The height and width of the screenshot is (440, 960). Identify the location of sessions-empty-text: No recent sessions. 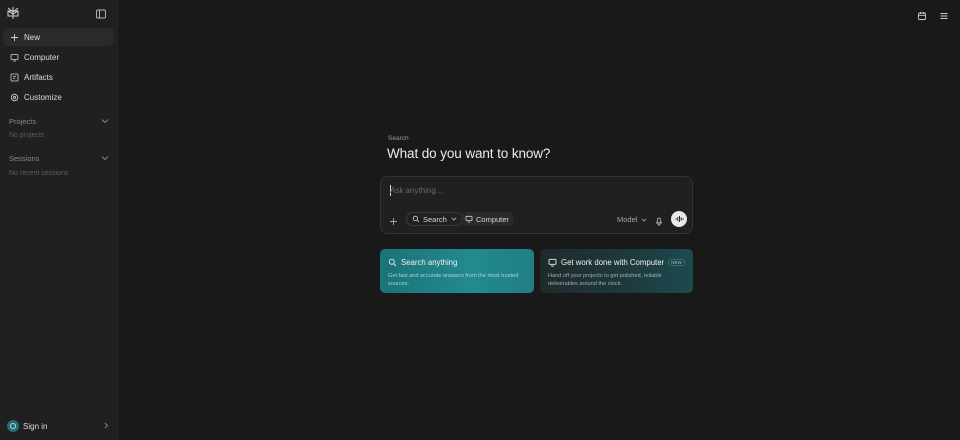
(39, 173).